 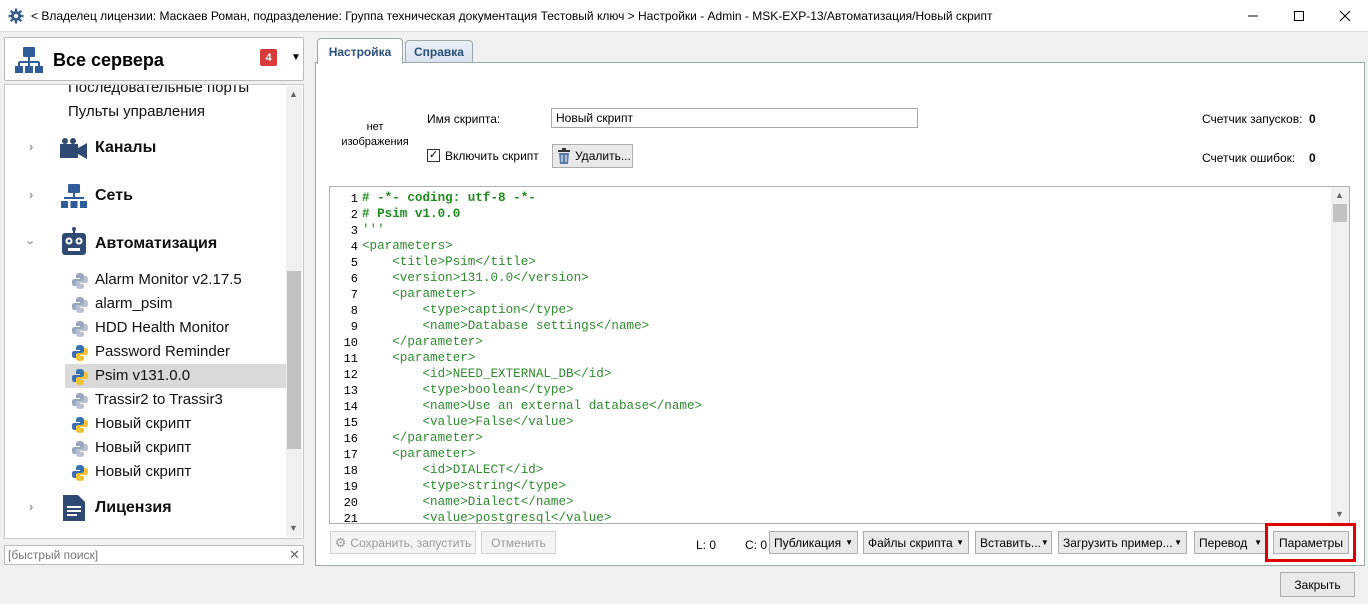 I want to click on camera-icon, so click(x=73, y=148).